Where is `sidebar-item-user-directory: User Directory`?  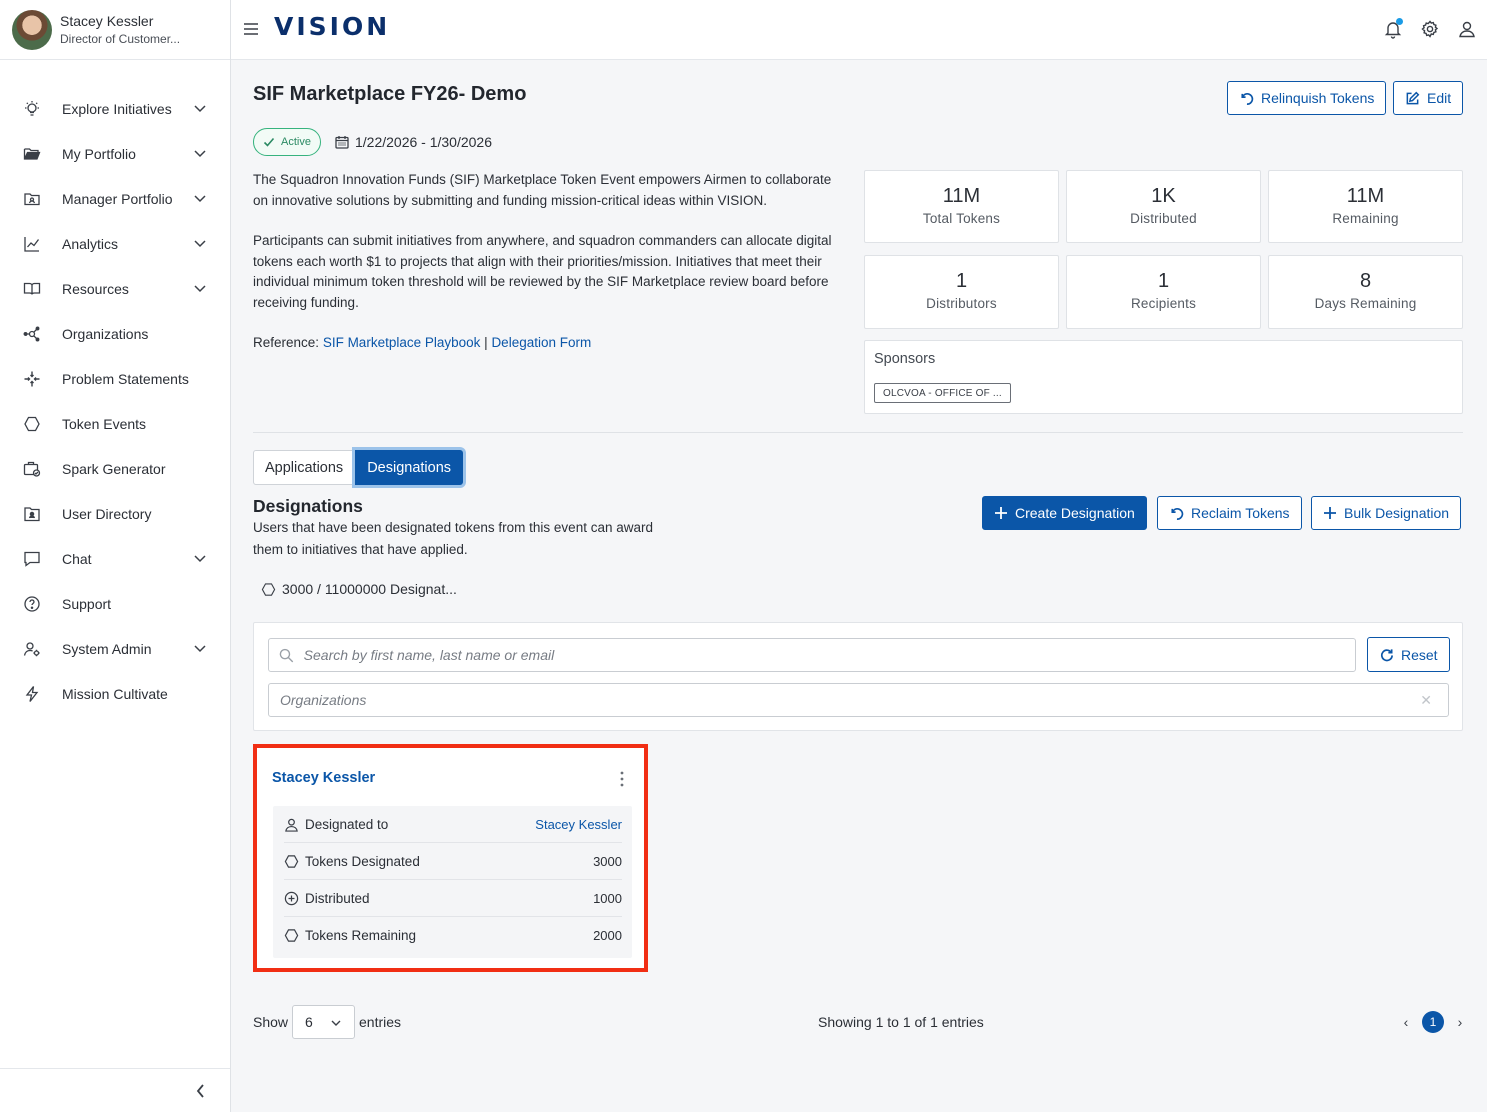 sidebar-item-user-directory: User Directory is located at coordinates (115, 513).